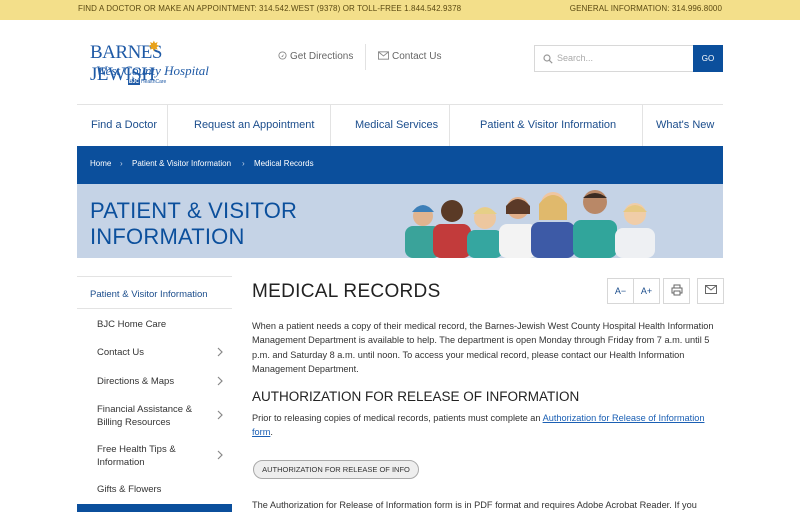 This screenshot has height=512, width=800. I want to click on sidebar-item-patient-visitor-info: Patient & Visitor Information, so click(154, 292).